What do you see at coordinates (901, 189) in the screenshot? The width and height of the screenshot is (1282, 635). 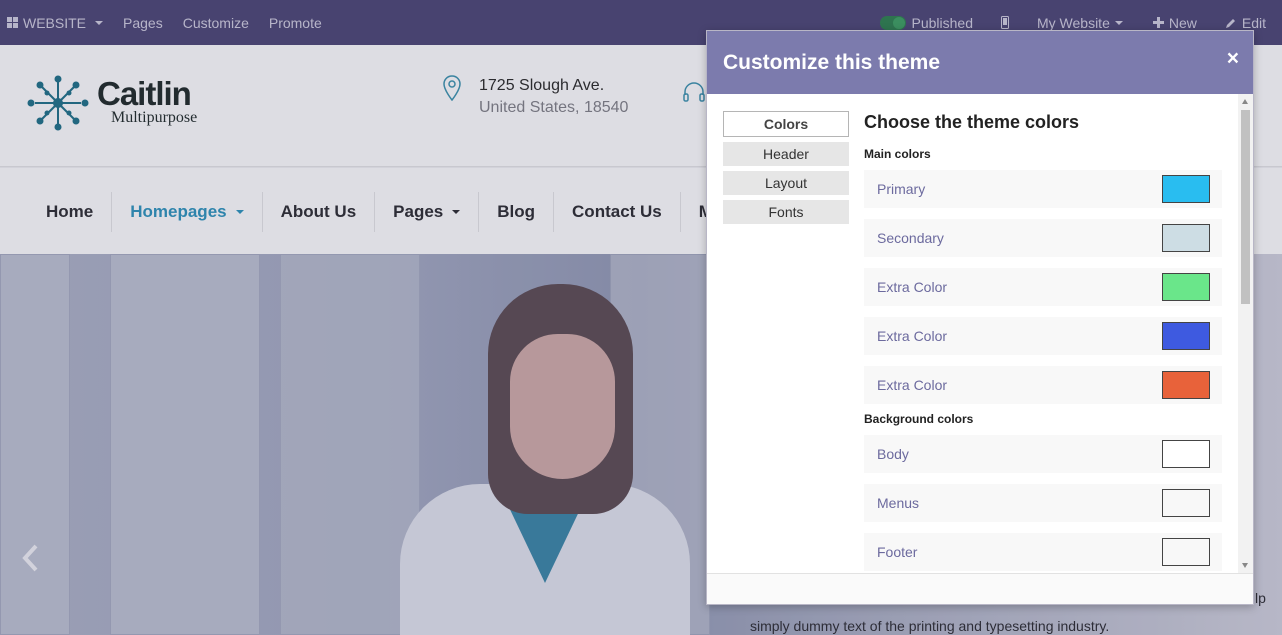 I see `color-label: Primary` at bounding box center [901, 189].